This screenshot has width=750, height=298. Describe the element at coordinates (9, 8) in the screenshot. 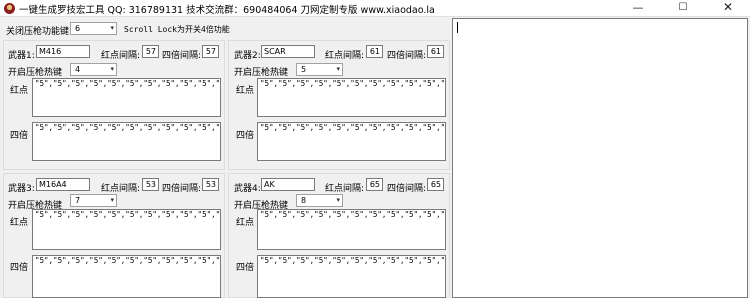

I see `app-icon` at that location.